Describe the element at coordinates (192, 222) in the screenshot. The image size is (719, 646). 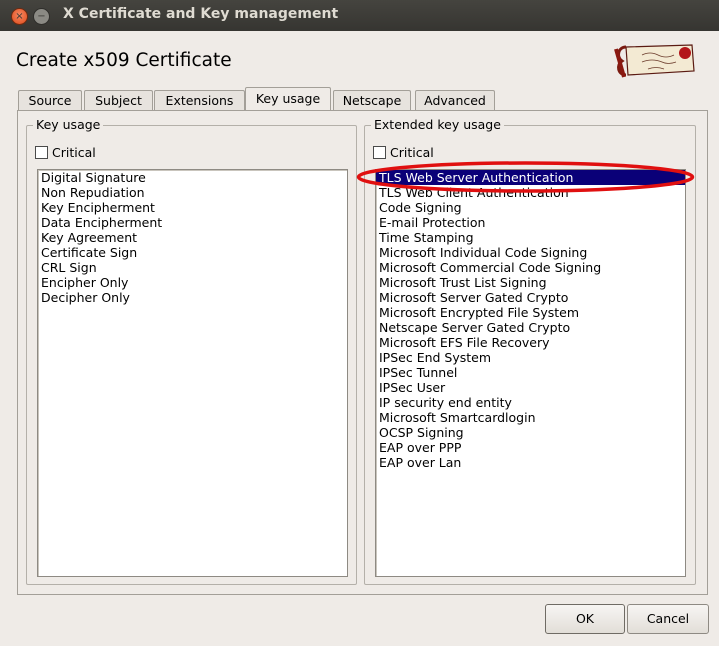
I see `list-item: Data Encipherment` at that location.